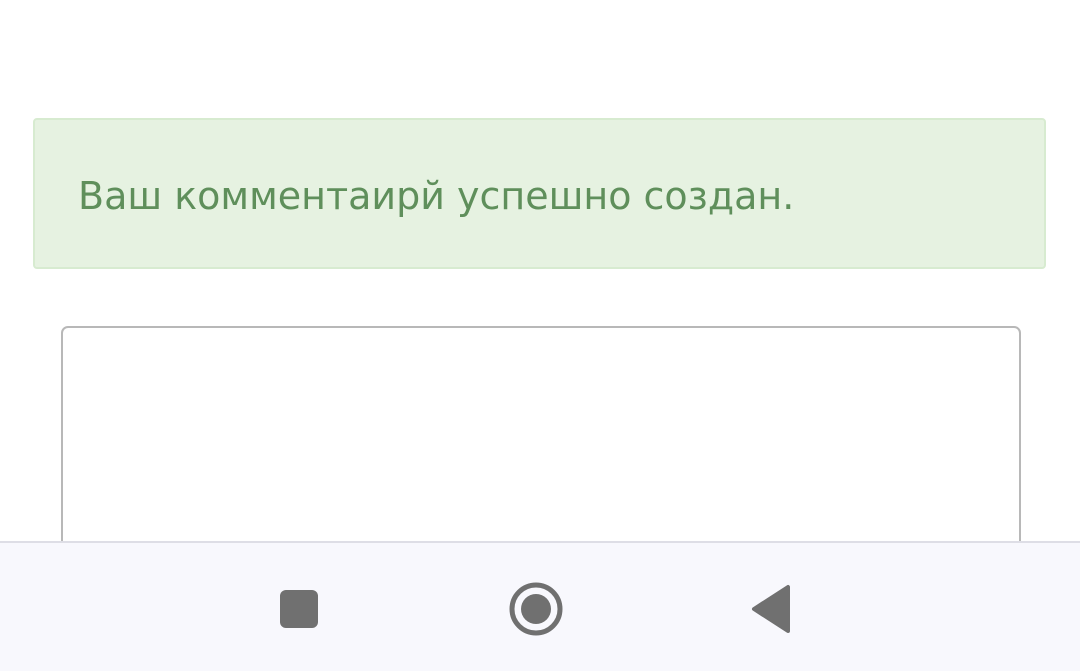 The height and width of the screenshot is (671, 1080). I want to click on square-recents-icon, so click(299, 609).